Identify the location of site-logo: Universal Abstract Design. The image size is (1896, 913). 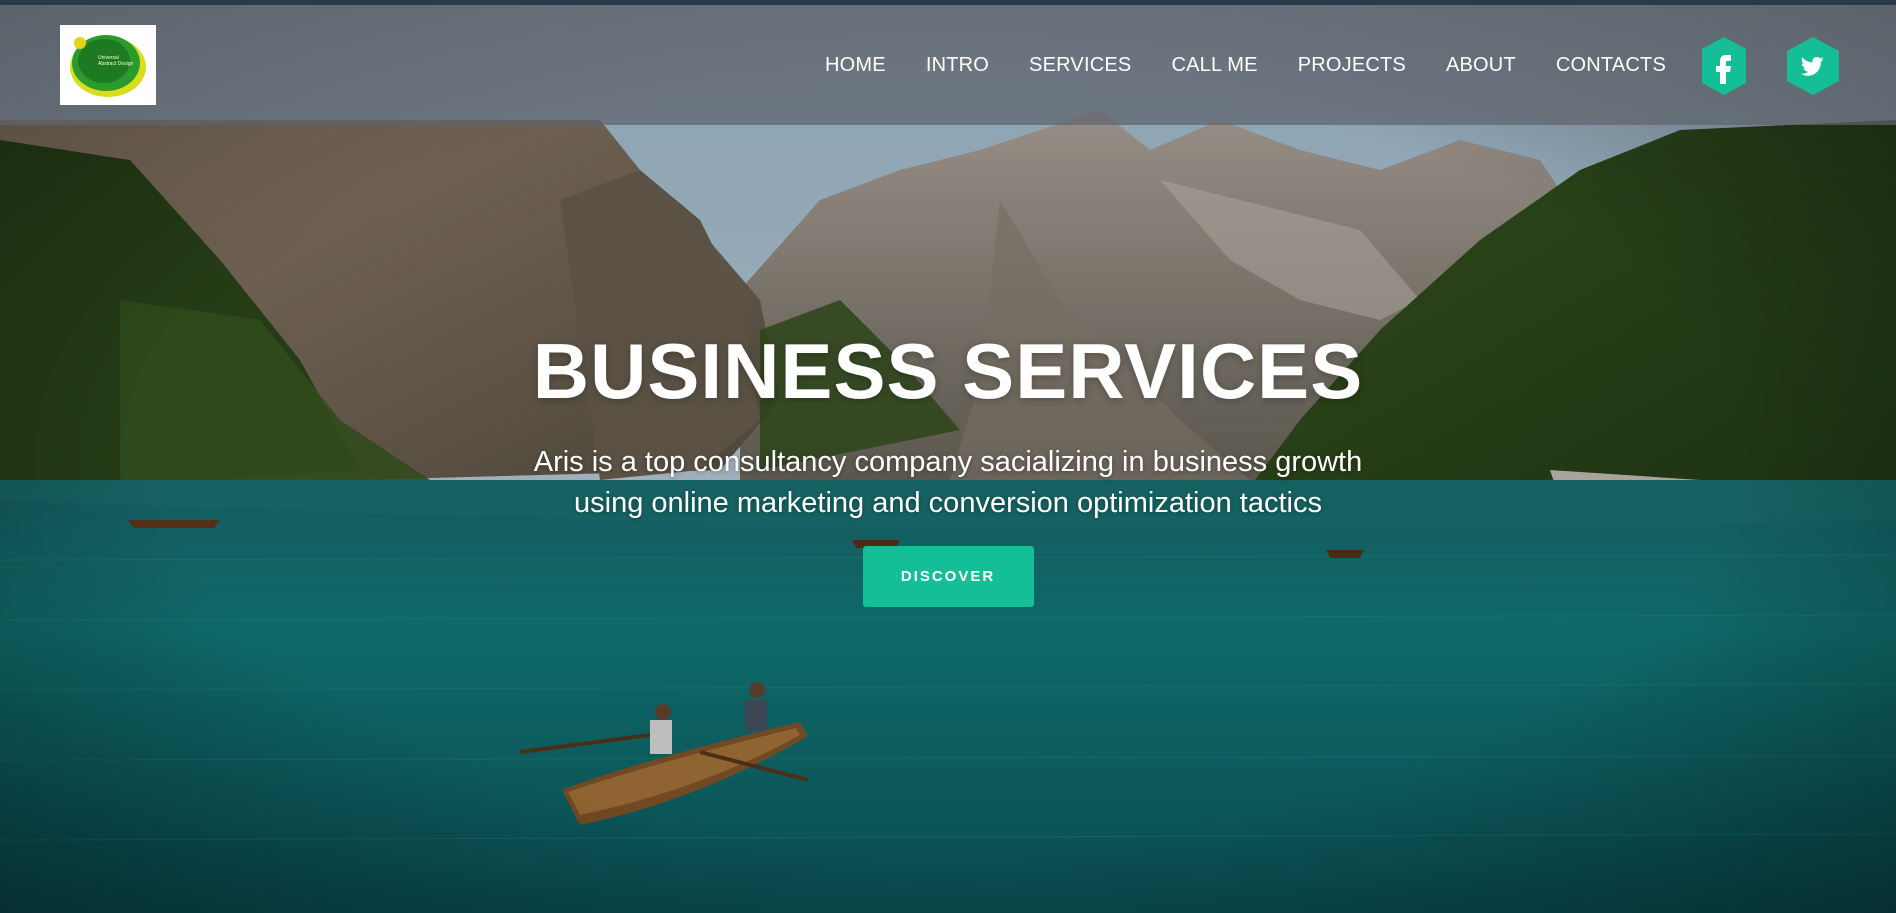
(108, 65).